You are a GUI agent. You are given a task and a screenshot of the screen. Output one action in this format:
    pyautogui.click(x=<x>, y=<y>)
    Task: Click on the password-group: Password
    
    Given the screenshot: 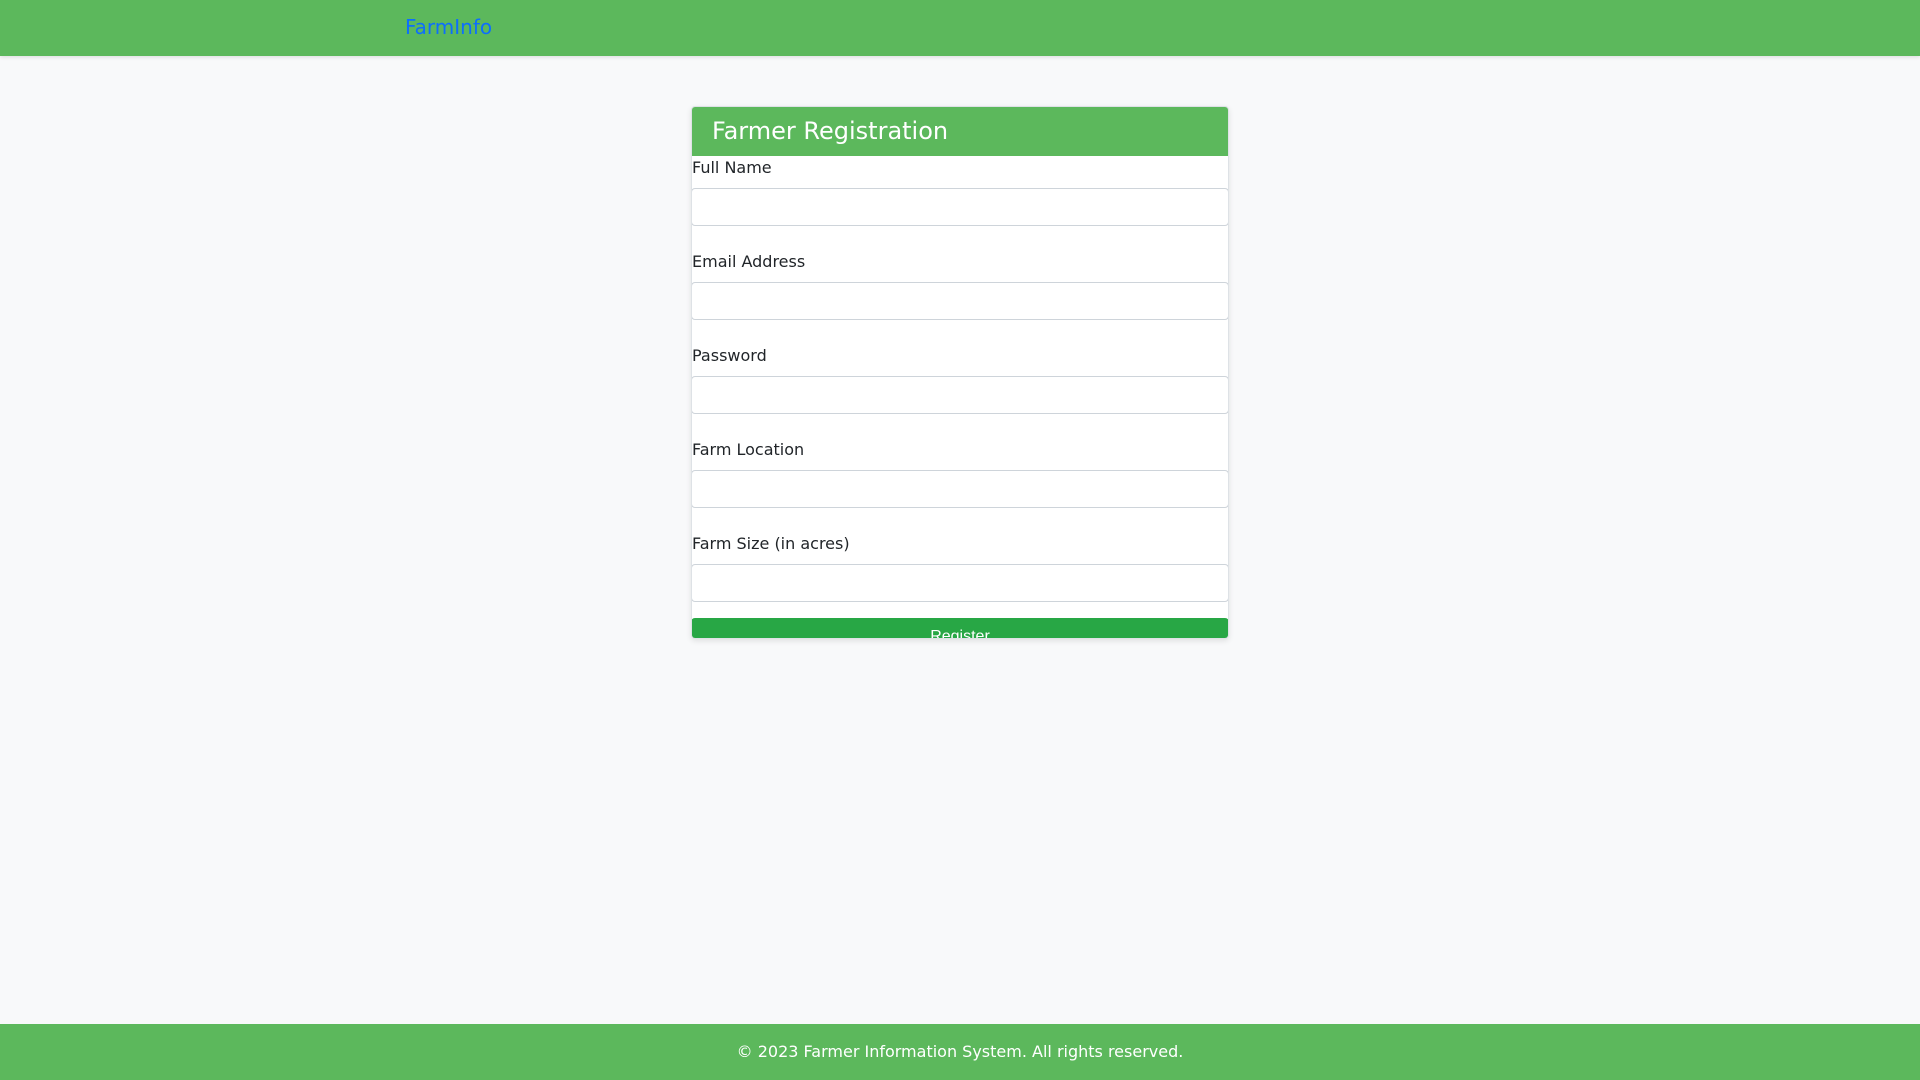 What is the action you would take?
    pyautogui.click(x=960, y=379)
    